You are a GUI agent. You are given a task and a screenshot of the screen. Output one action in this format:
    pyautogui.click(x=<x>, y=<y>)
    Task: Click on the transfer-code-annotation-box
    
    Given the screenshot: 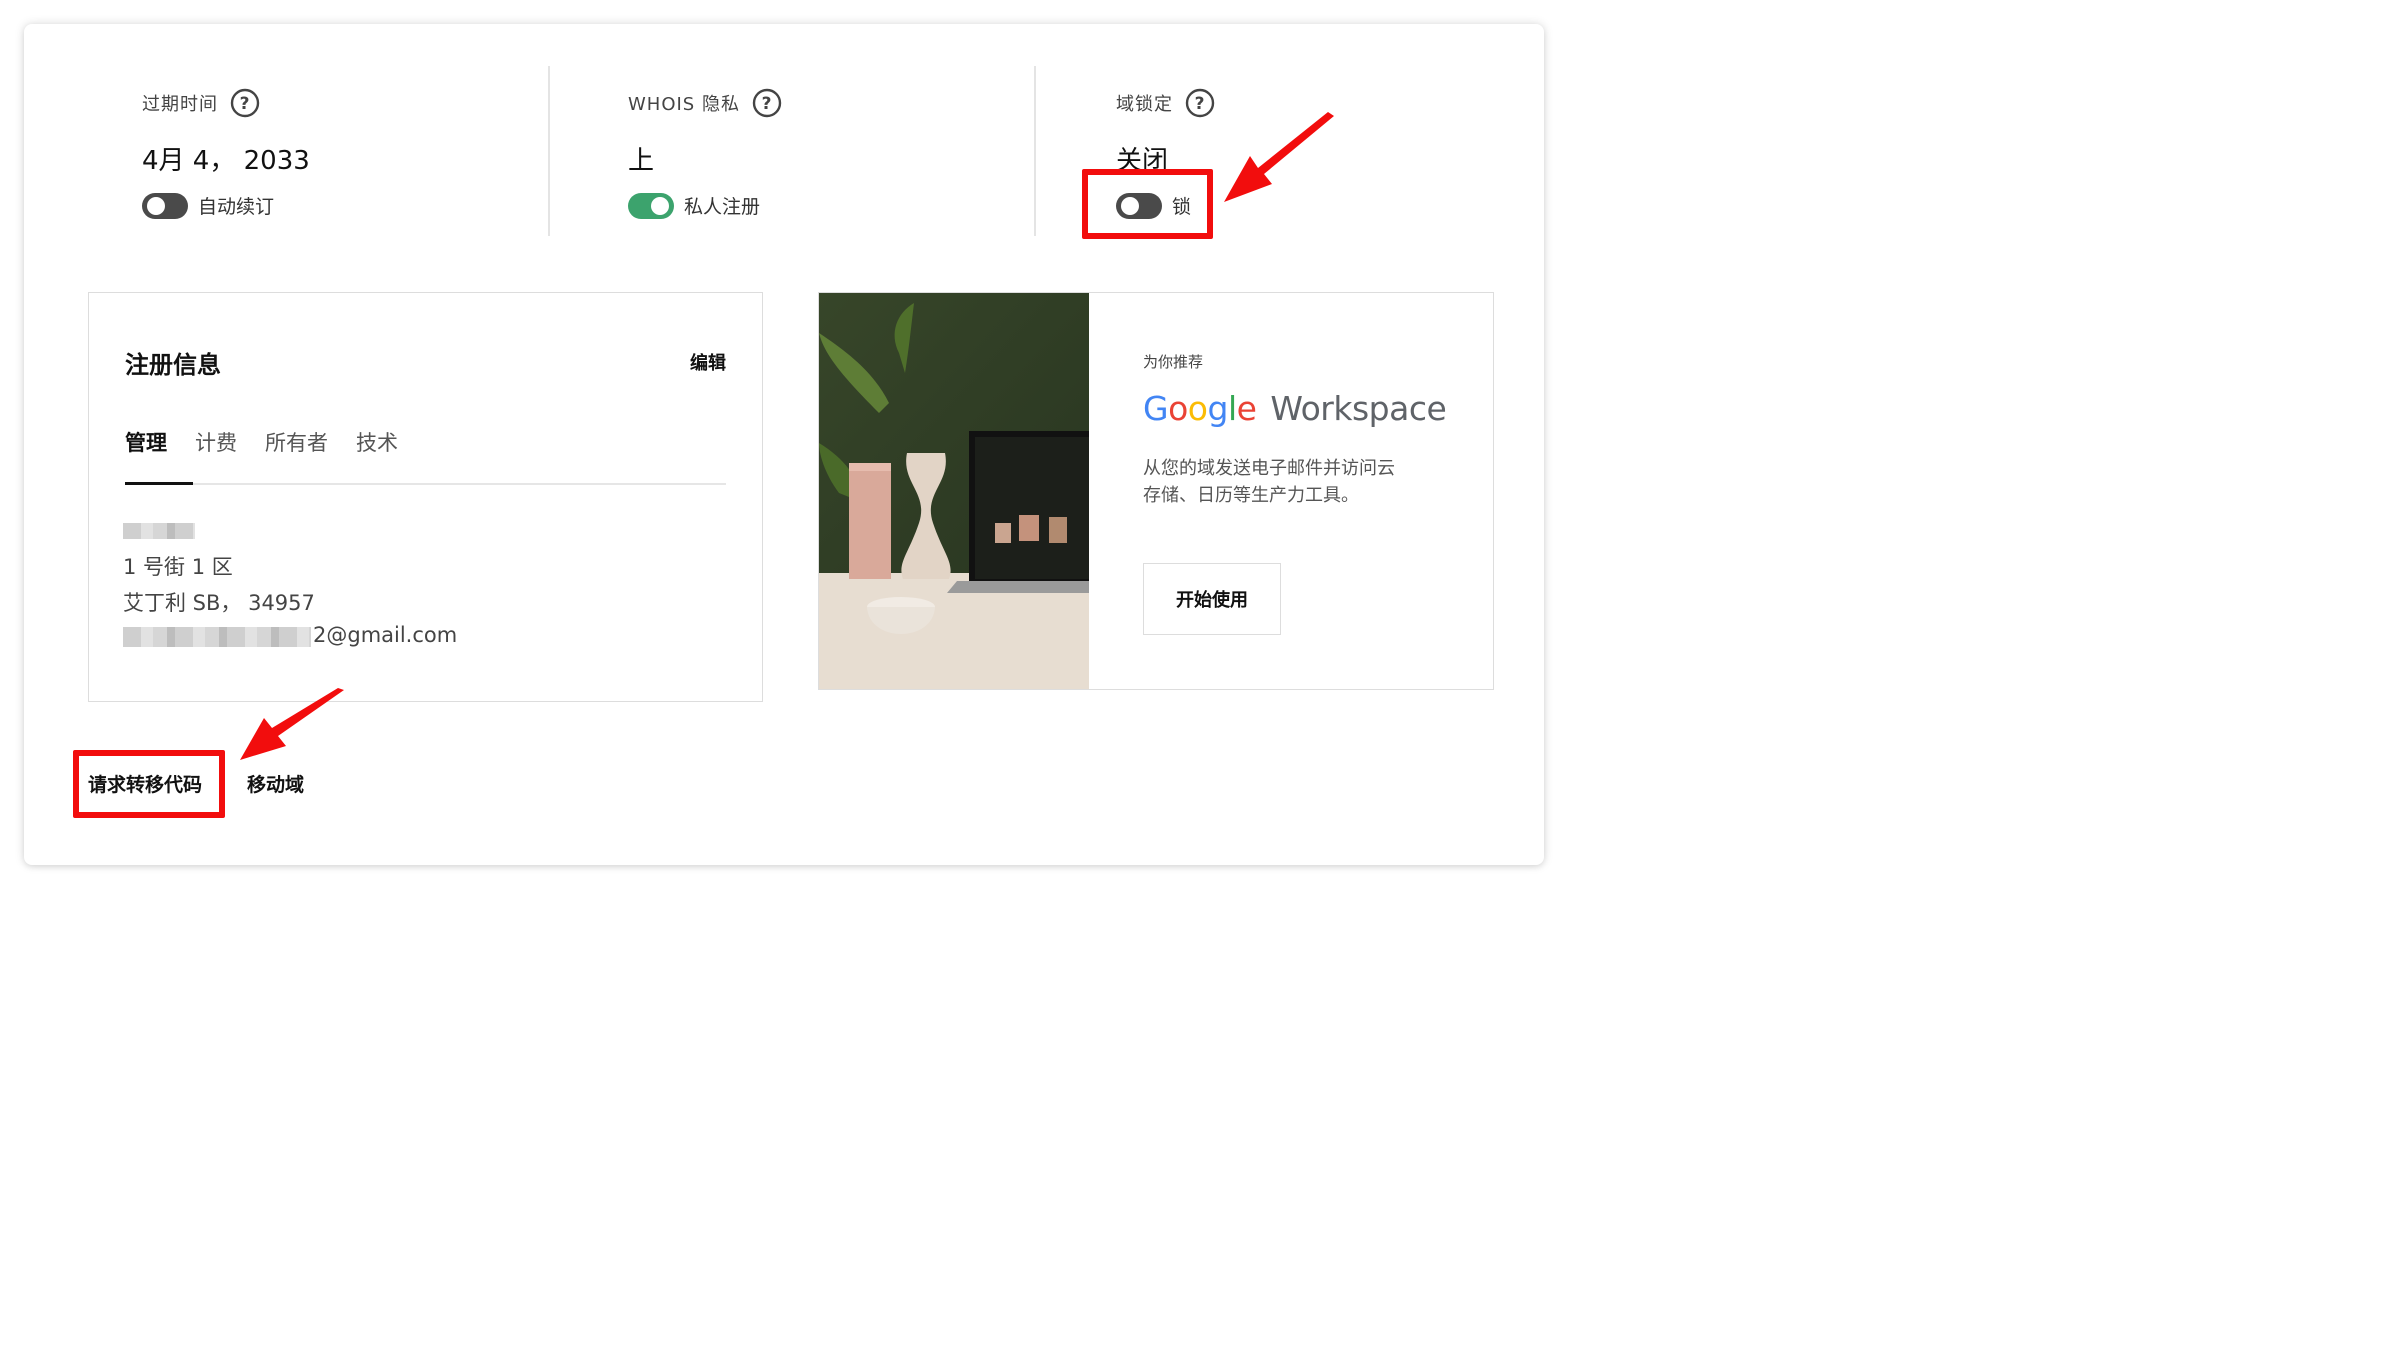 What is the action you would take?
    pyautogui.click(x=149, y=784)
    